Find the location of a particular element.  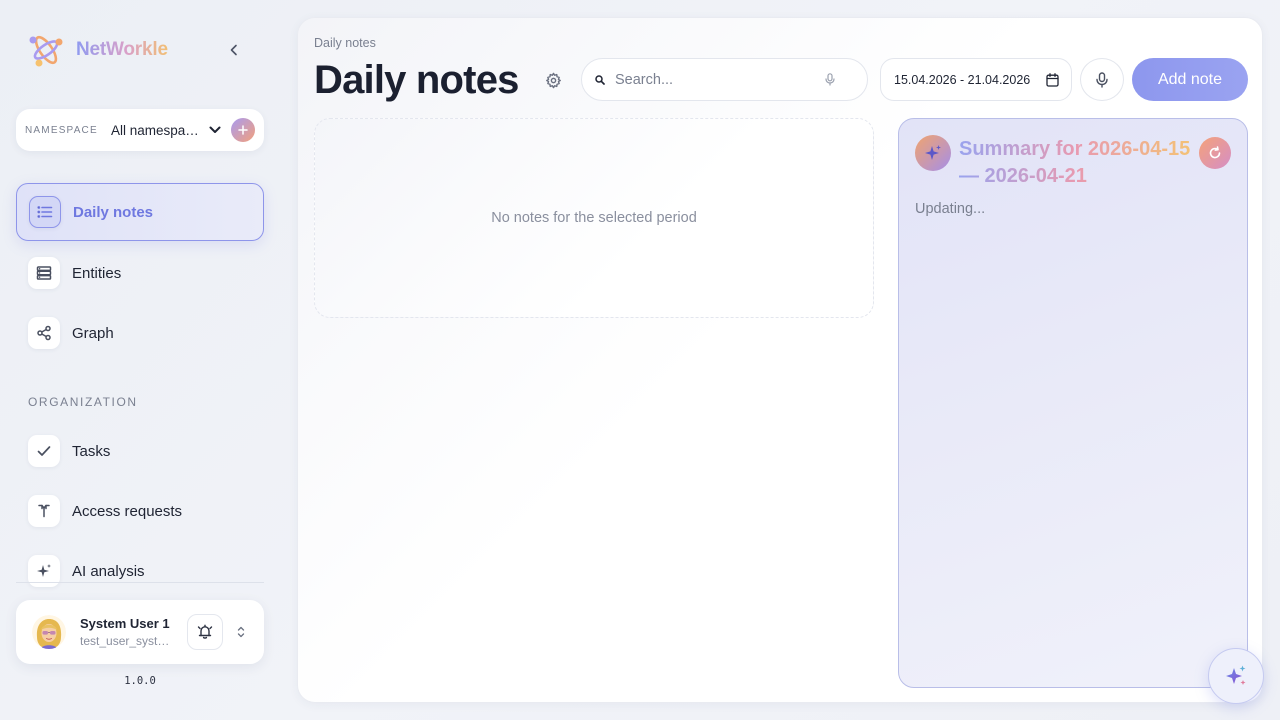

plus-icon is located at coordinates (243, 130).